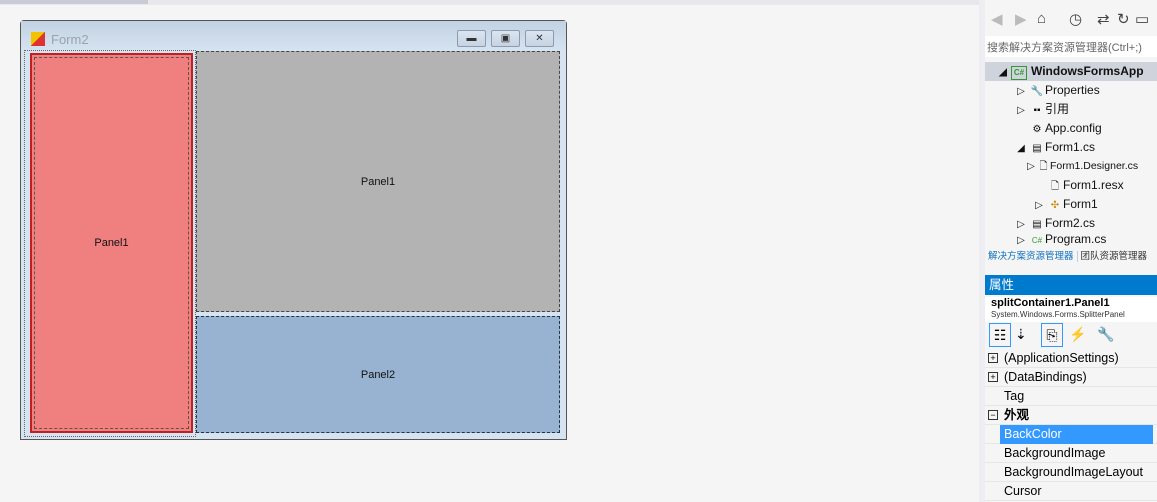 This screenshot has width=1157, height=502. Describe the element at coordinates (1073, 472) in the screenshot. I see `property-name: BackgroundImageLayout` at that location.